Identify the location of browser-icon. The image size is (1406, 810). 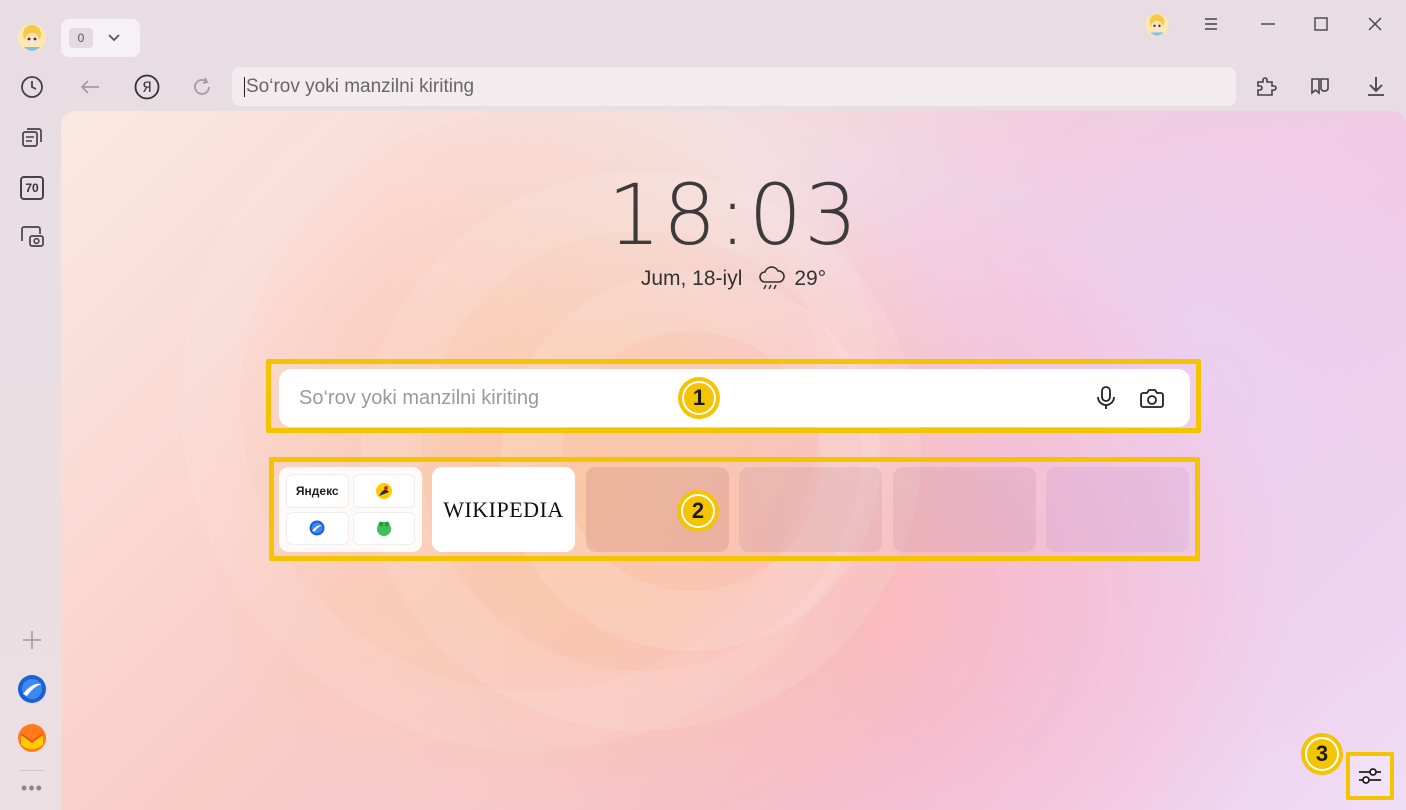
(317, 528).